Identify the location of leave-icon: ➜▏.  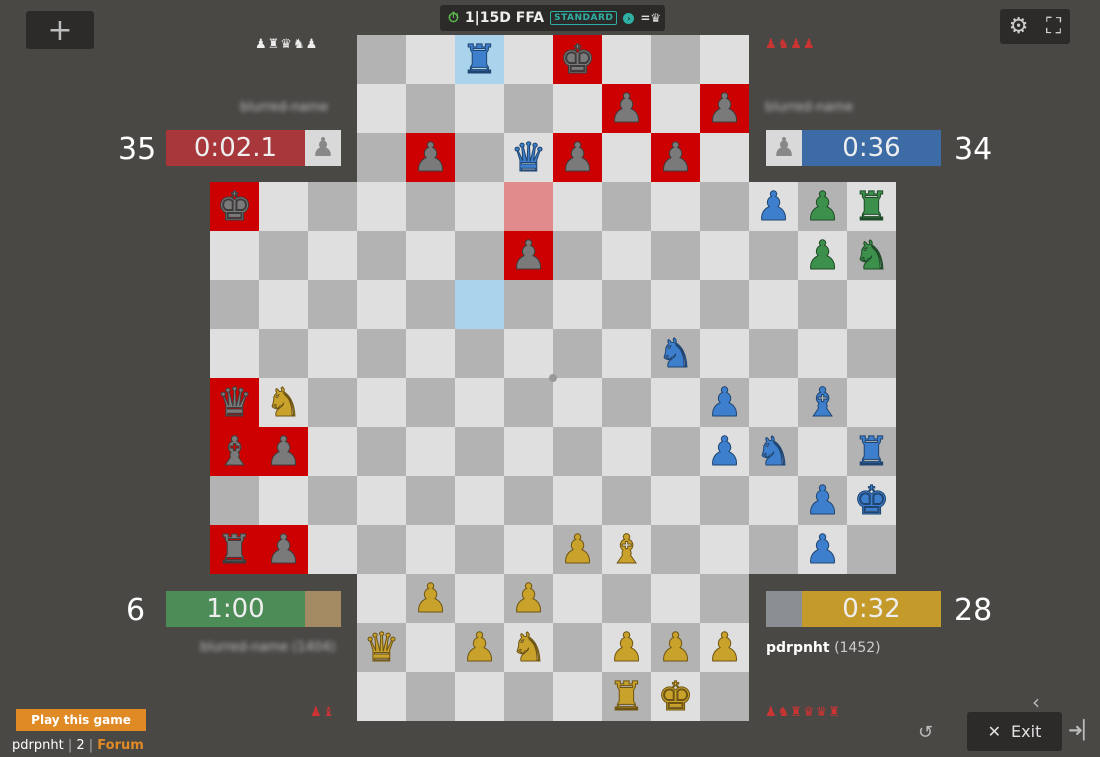
(1082, 730).